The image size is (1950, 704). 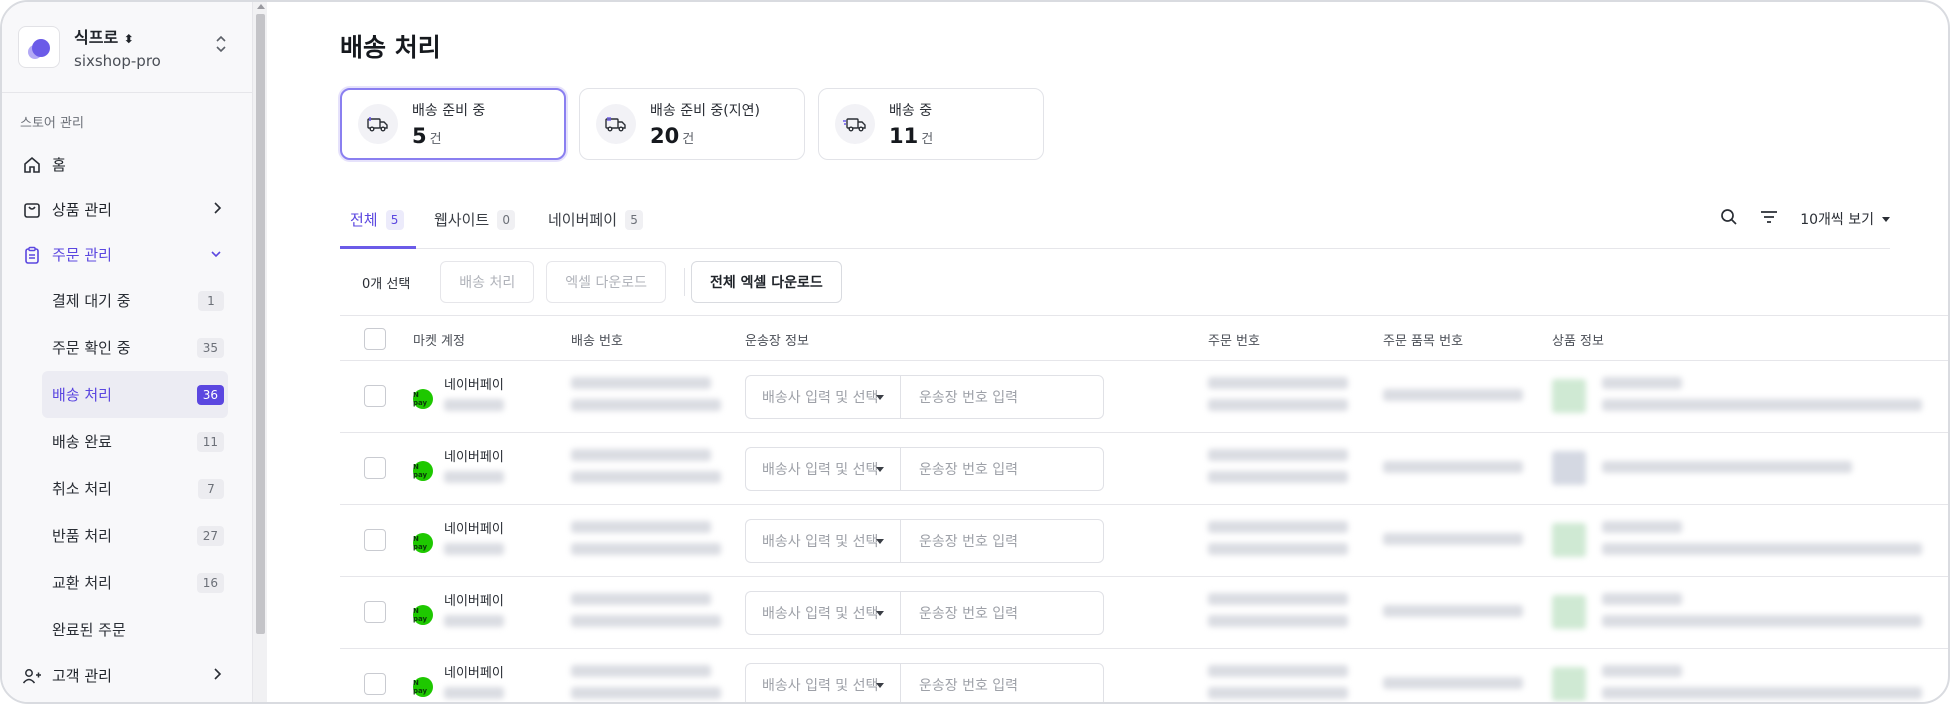 I want to click on status-cards: 배송 준비 중 5건 배송 준비 중(지연) 20 건 배송 중 11 건, so click(x=692, y=124).